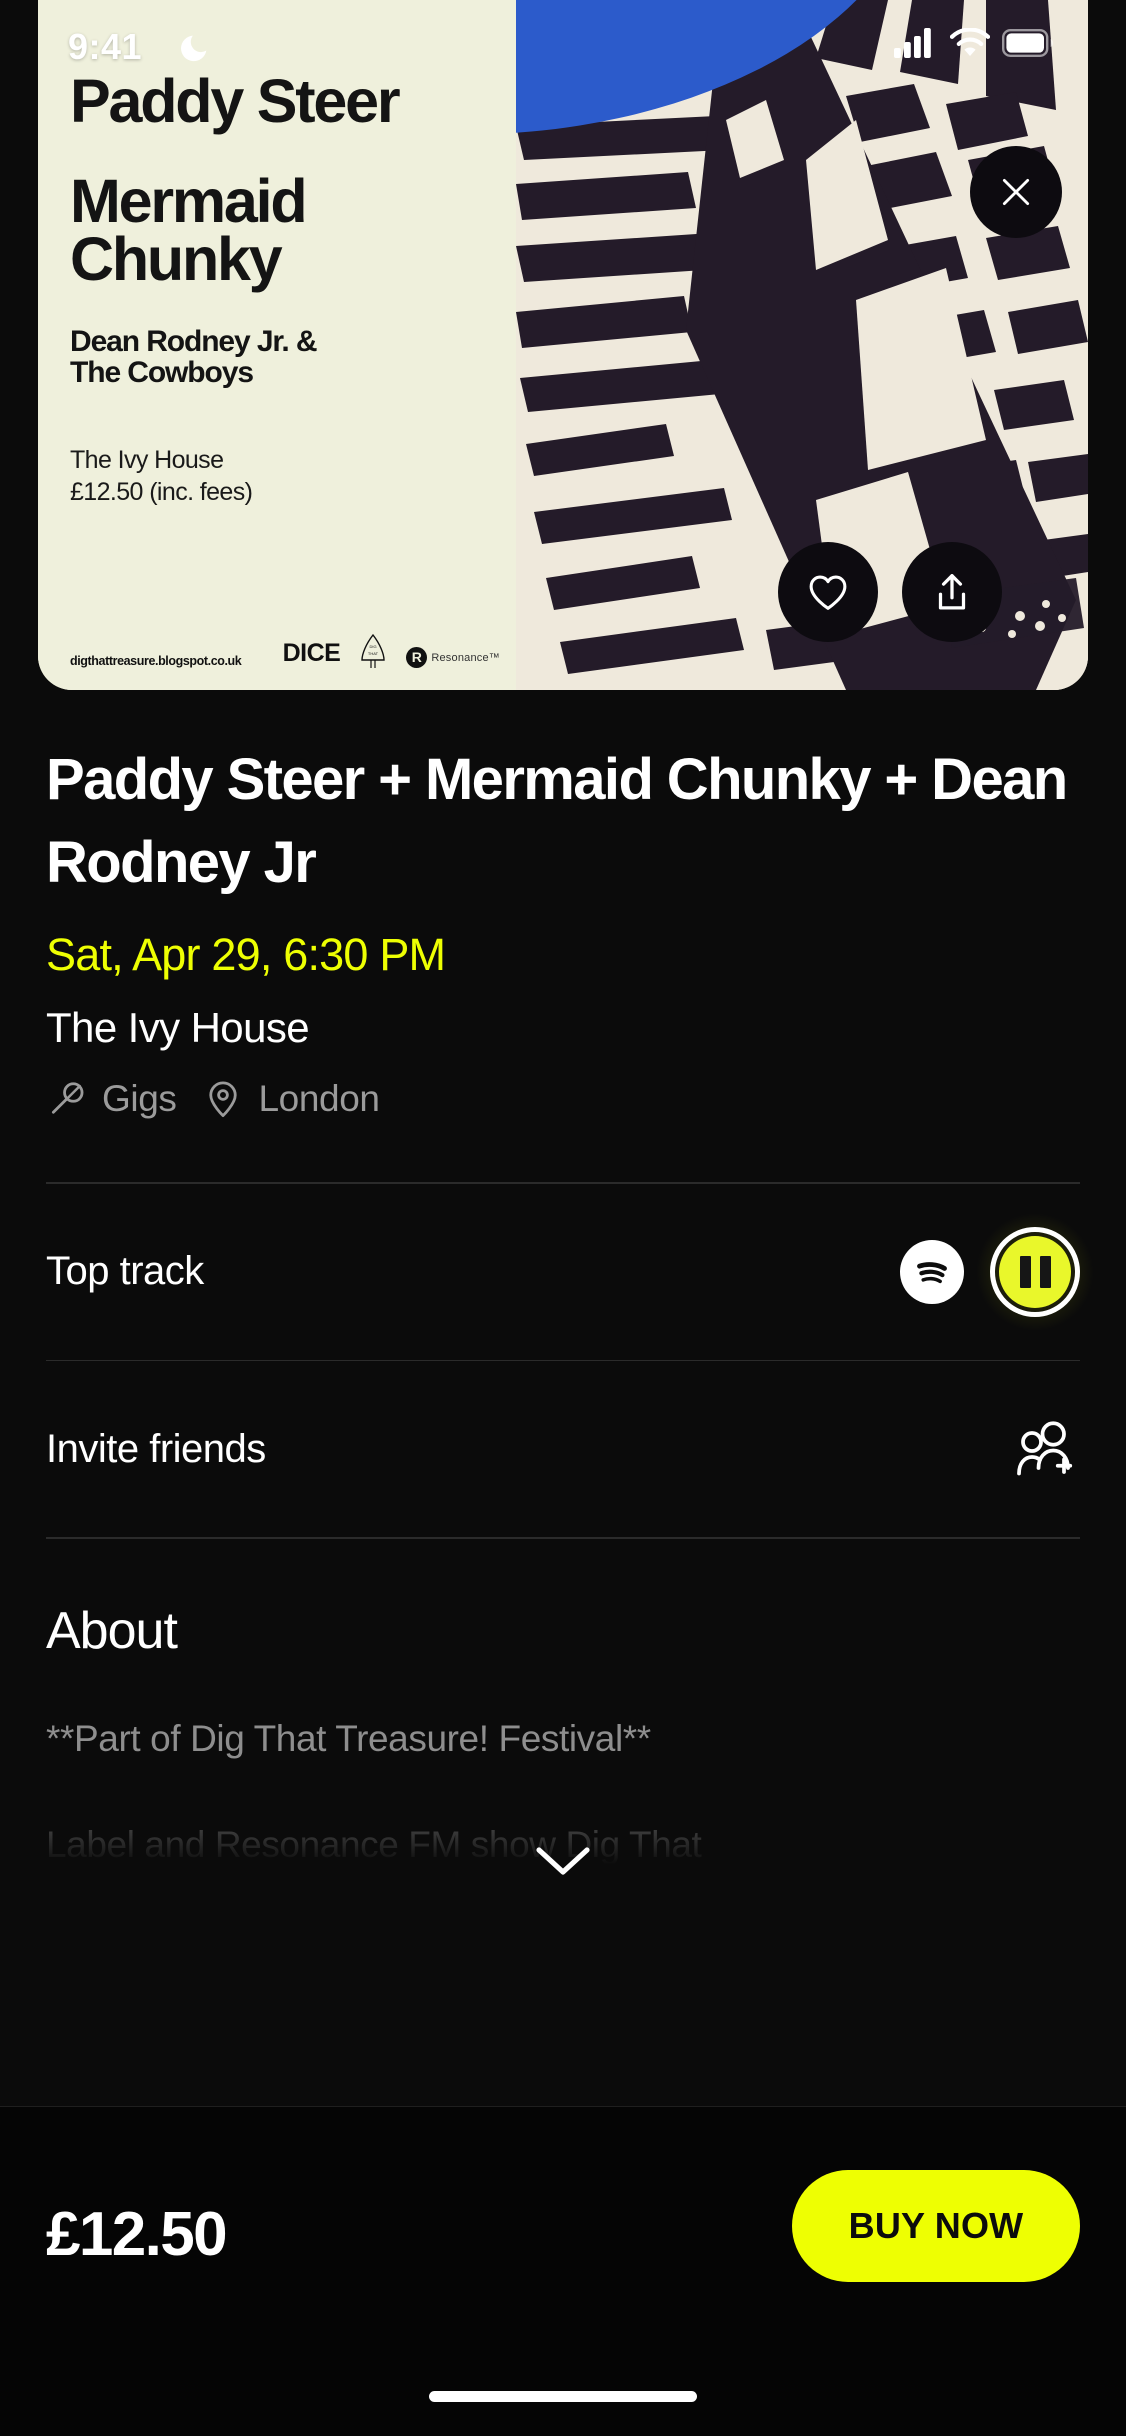 This screenshot has width=1126, height=2436. Describe the element at coordinates (193, 341) in the screenshot. I see `poster-headline-3a: Dean Rodney Jr. &` at that location.